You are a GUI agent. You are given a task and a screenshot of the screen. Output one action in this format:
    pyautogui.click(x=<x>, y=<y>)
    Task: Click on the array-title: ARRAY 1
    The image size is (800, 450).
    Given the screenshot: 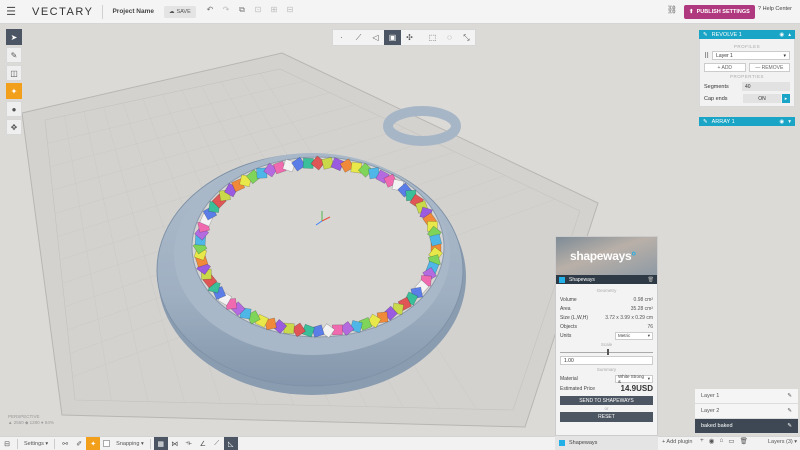 What is the action you would take?
    pyautogui.click(x=723, y=121)
    